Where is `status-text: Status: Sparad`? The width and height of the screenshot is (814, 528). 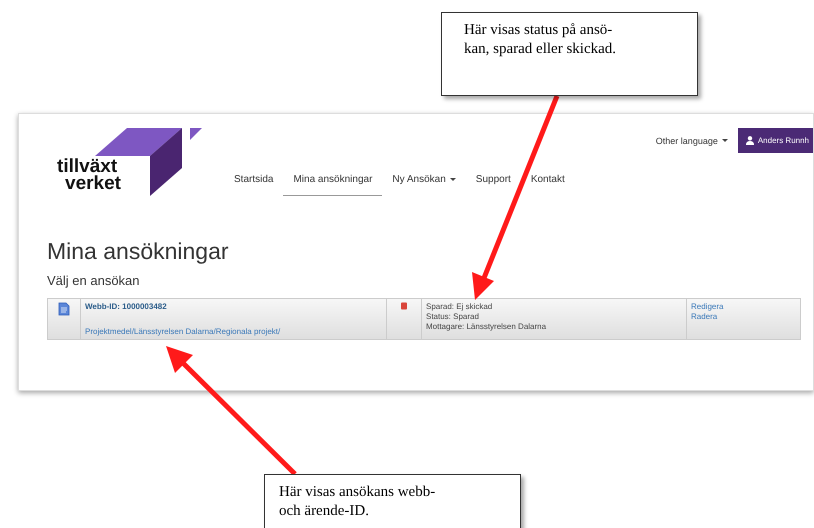
status-text: Status: Sparad is located at coordinates (453, 316).